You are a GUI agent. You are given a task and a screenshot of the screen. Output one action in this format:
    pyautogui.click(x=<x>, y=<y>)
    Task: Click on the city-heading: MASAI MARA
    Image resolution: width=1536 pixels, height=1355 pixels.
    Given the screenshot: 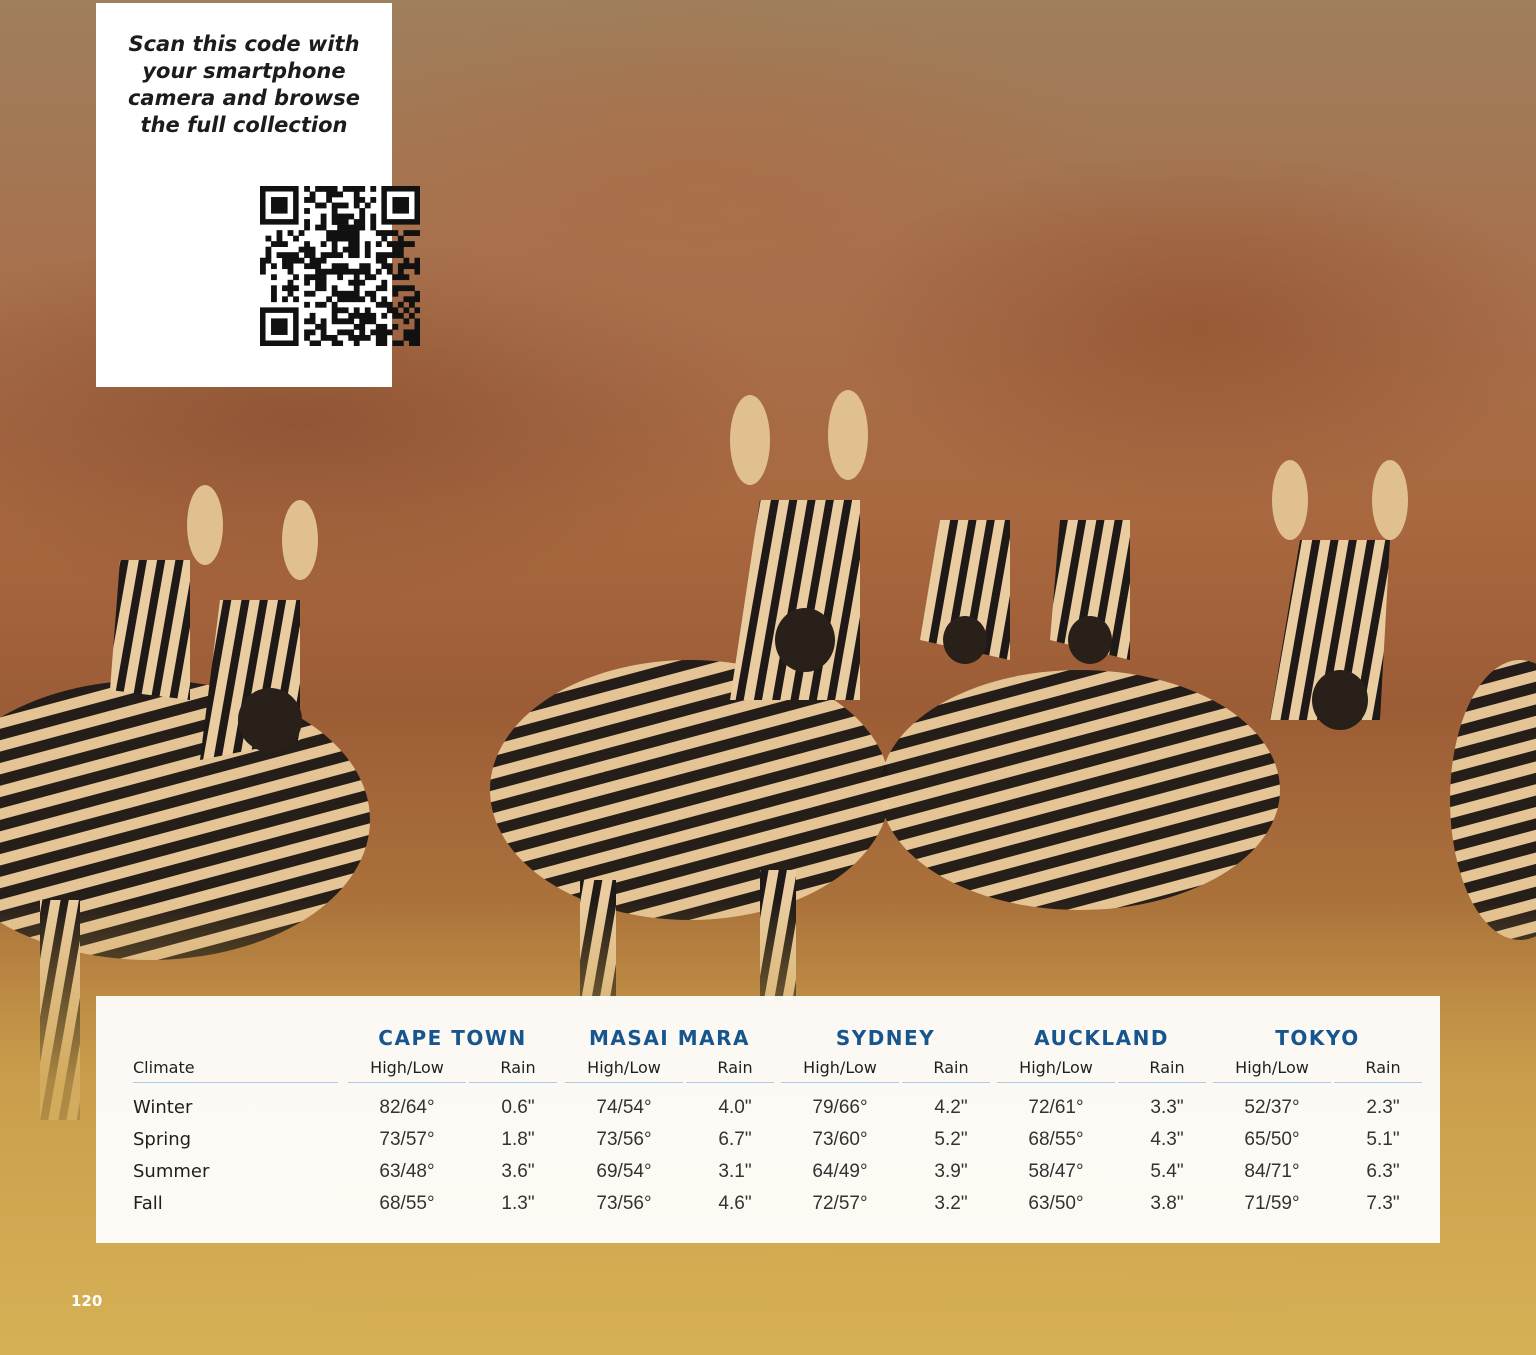 What is the action you would take?
    pyautogui.click(x=669, y=1038)
    